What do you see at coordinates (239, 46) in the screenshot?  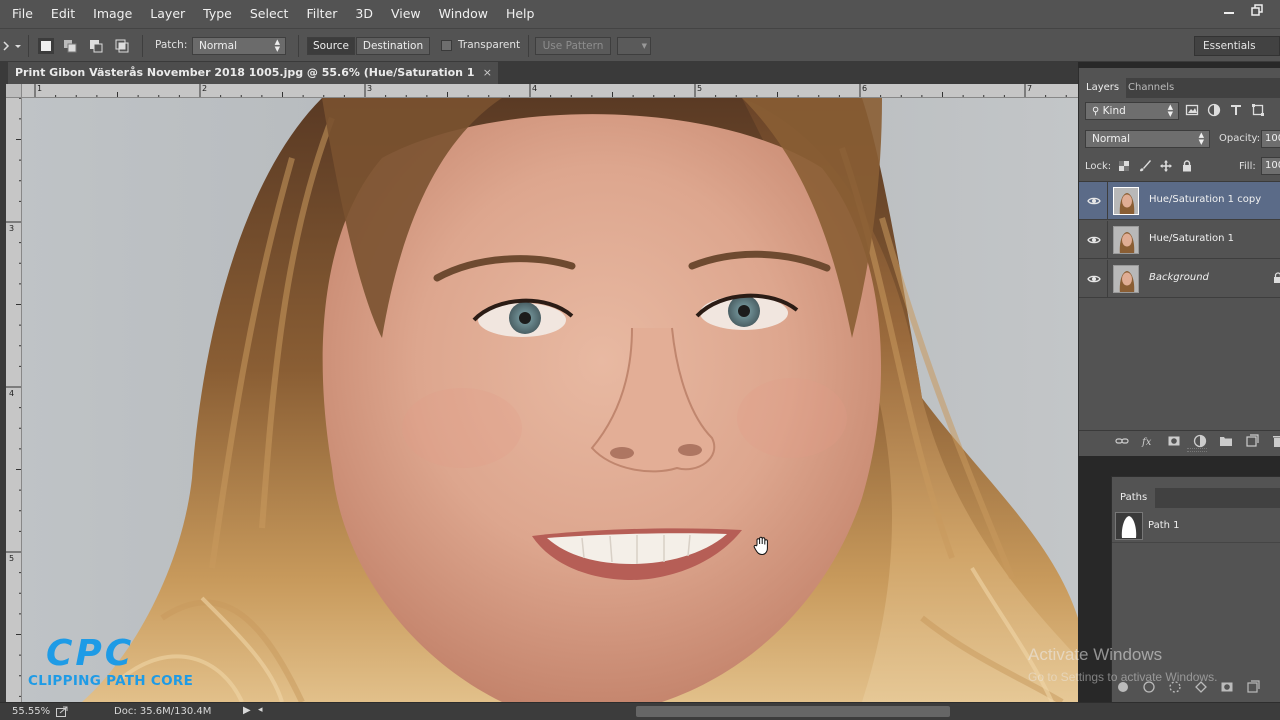 I see `patch-mode-select: Normal ▲ ▼` at bounding box center [239, 46].